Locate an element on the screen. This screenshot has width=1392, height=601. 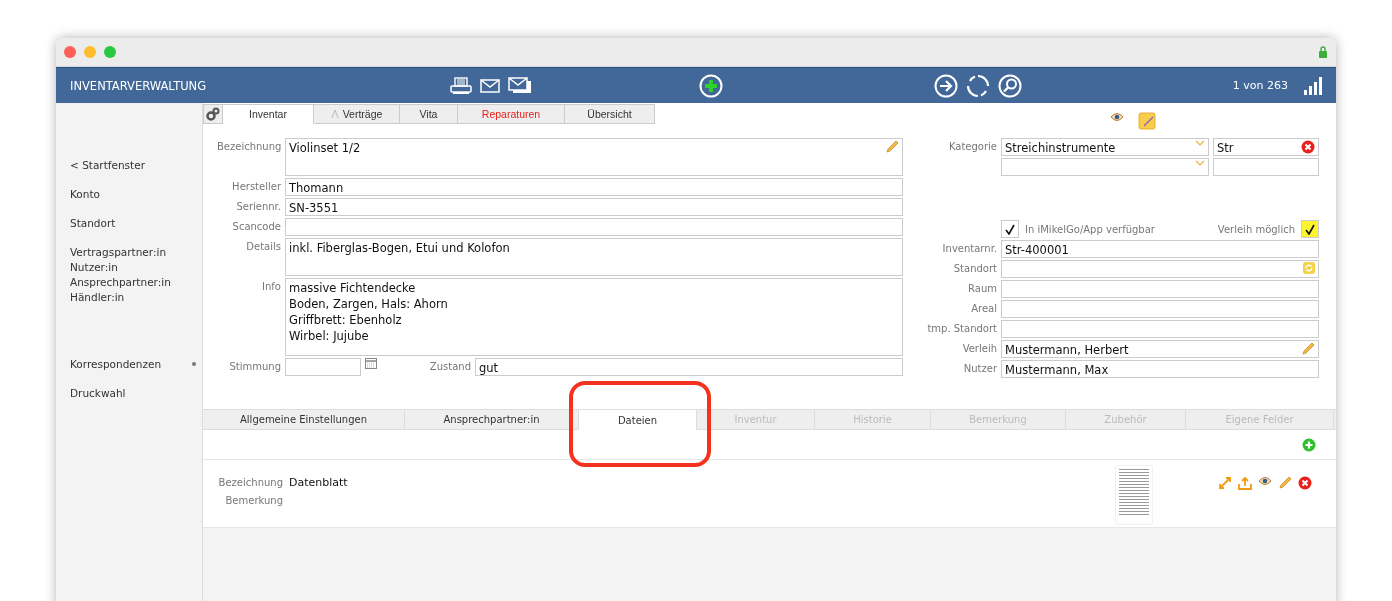
record-counter: 1 von 263 is located at coordinates (1260, 85).